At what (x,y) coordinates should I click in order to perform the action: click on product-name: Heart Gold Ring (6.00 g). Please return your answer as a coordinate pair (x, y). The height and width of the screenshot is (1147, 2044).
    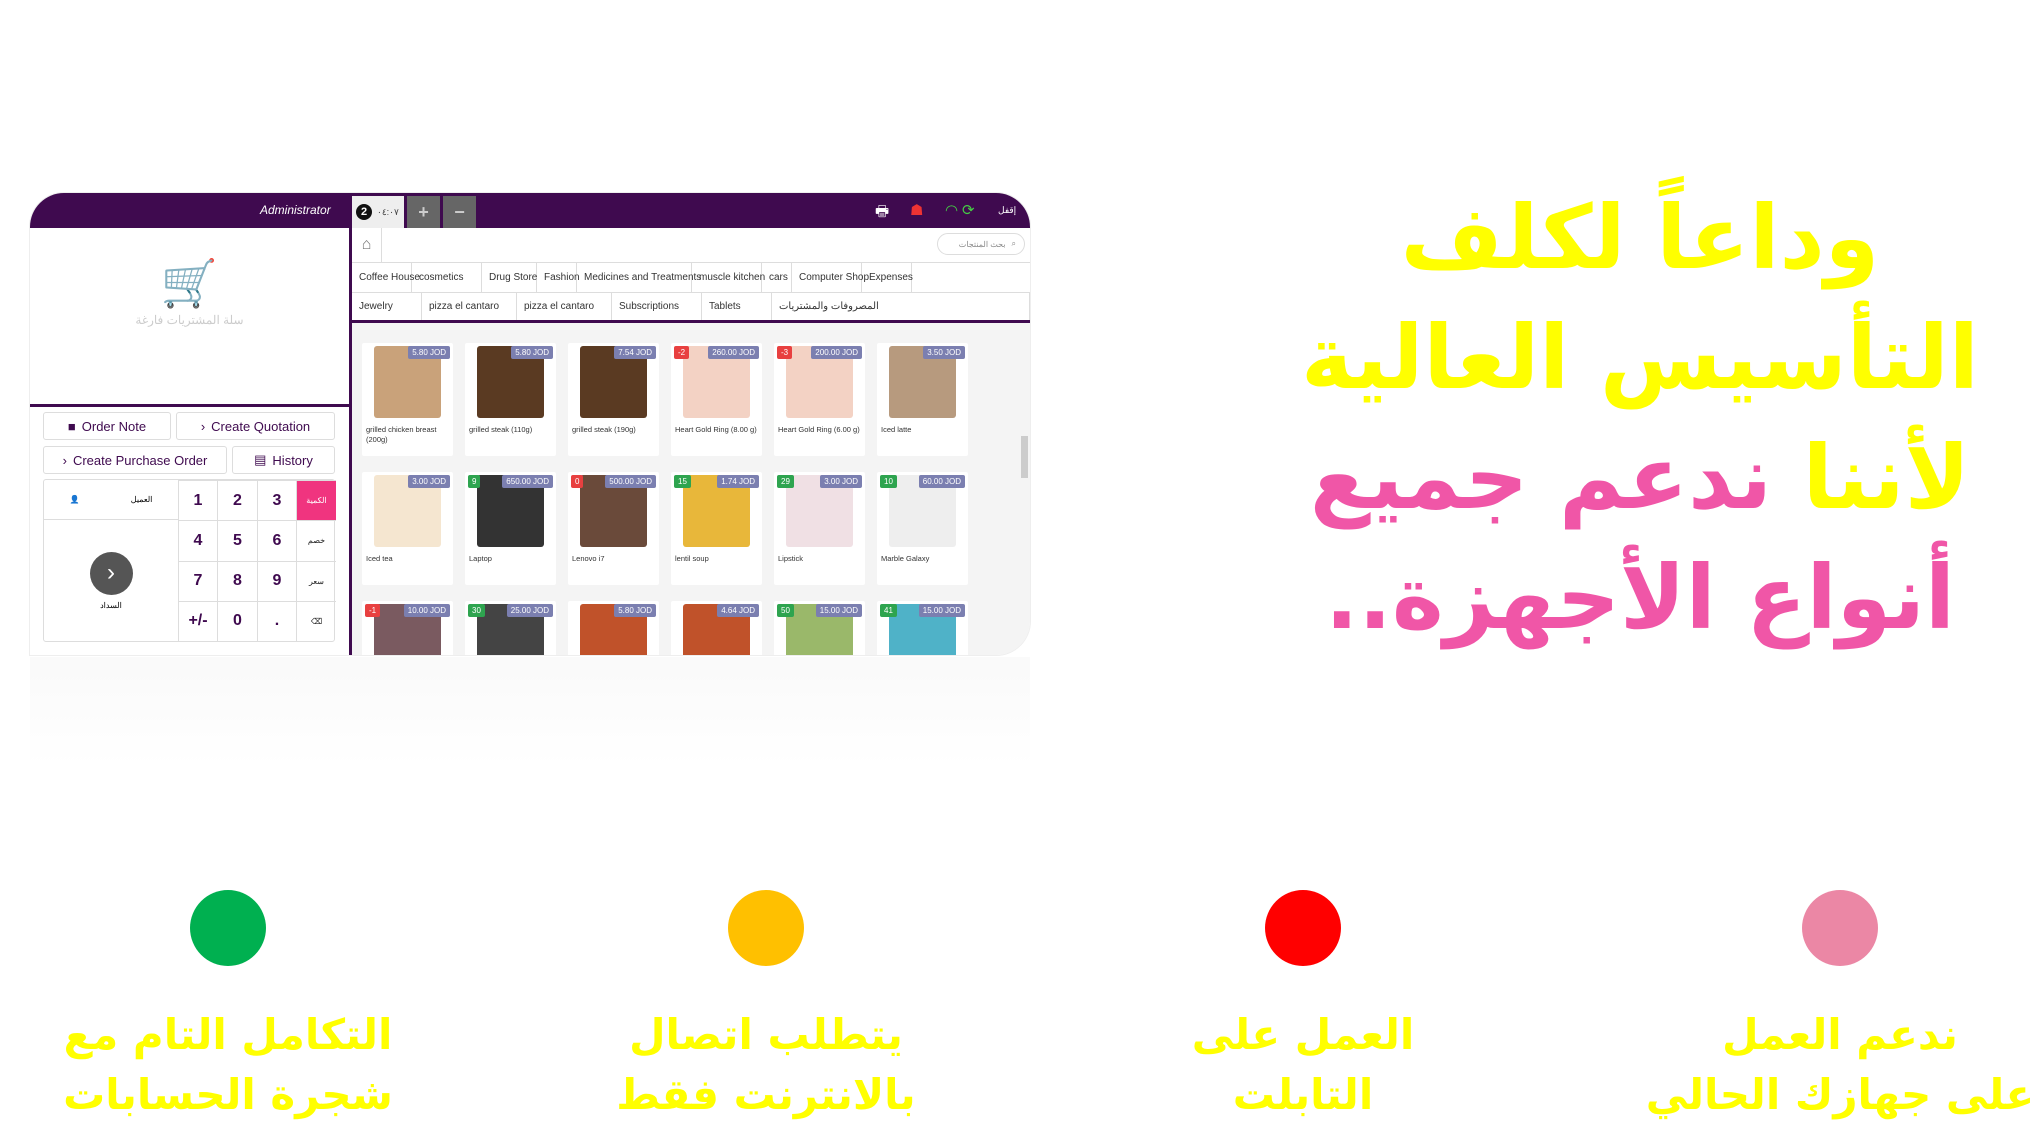
    Looking at the image, I should click on (819, 429).